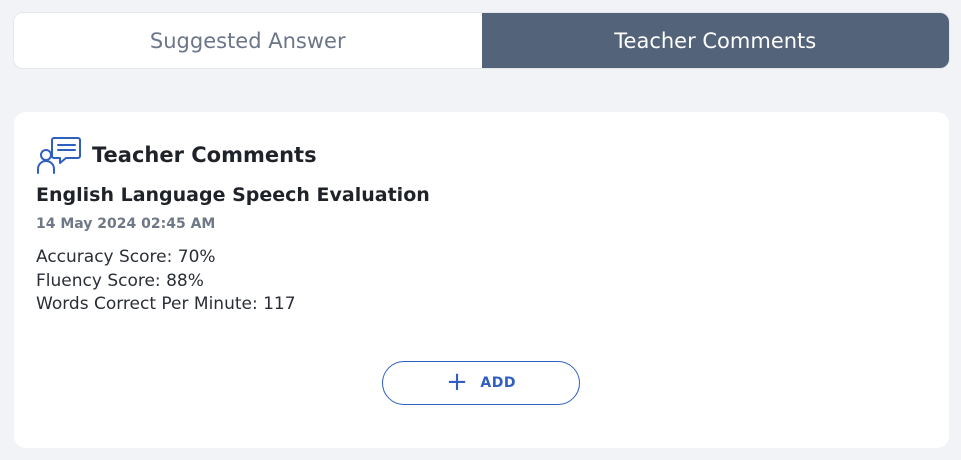 Image resolution: width=961 pixels, height=460 pixels. What do you see at coordinates (204, 155) in the screenshot?
I see `card-title: Teacher Comments` at bounding box center [204, 155].